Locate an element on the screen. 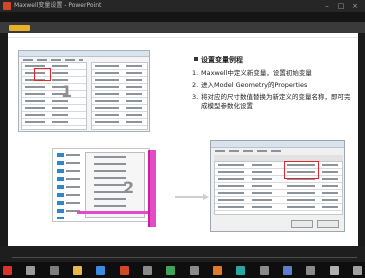  step-number: 1. is located at coordinates (195, 73).